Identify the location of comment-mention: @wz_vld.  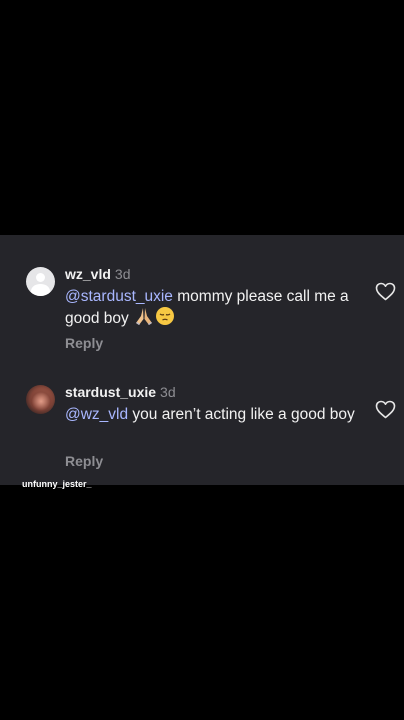
(96, 414).